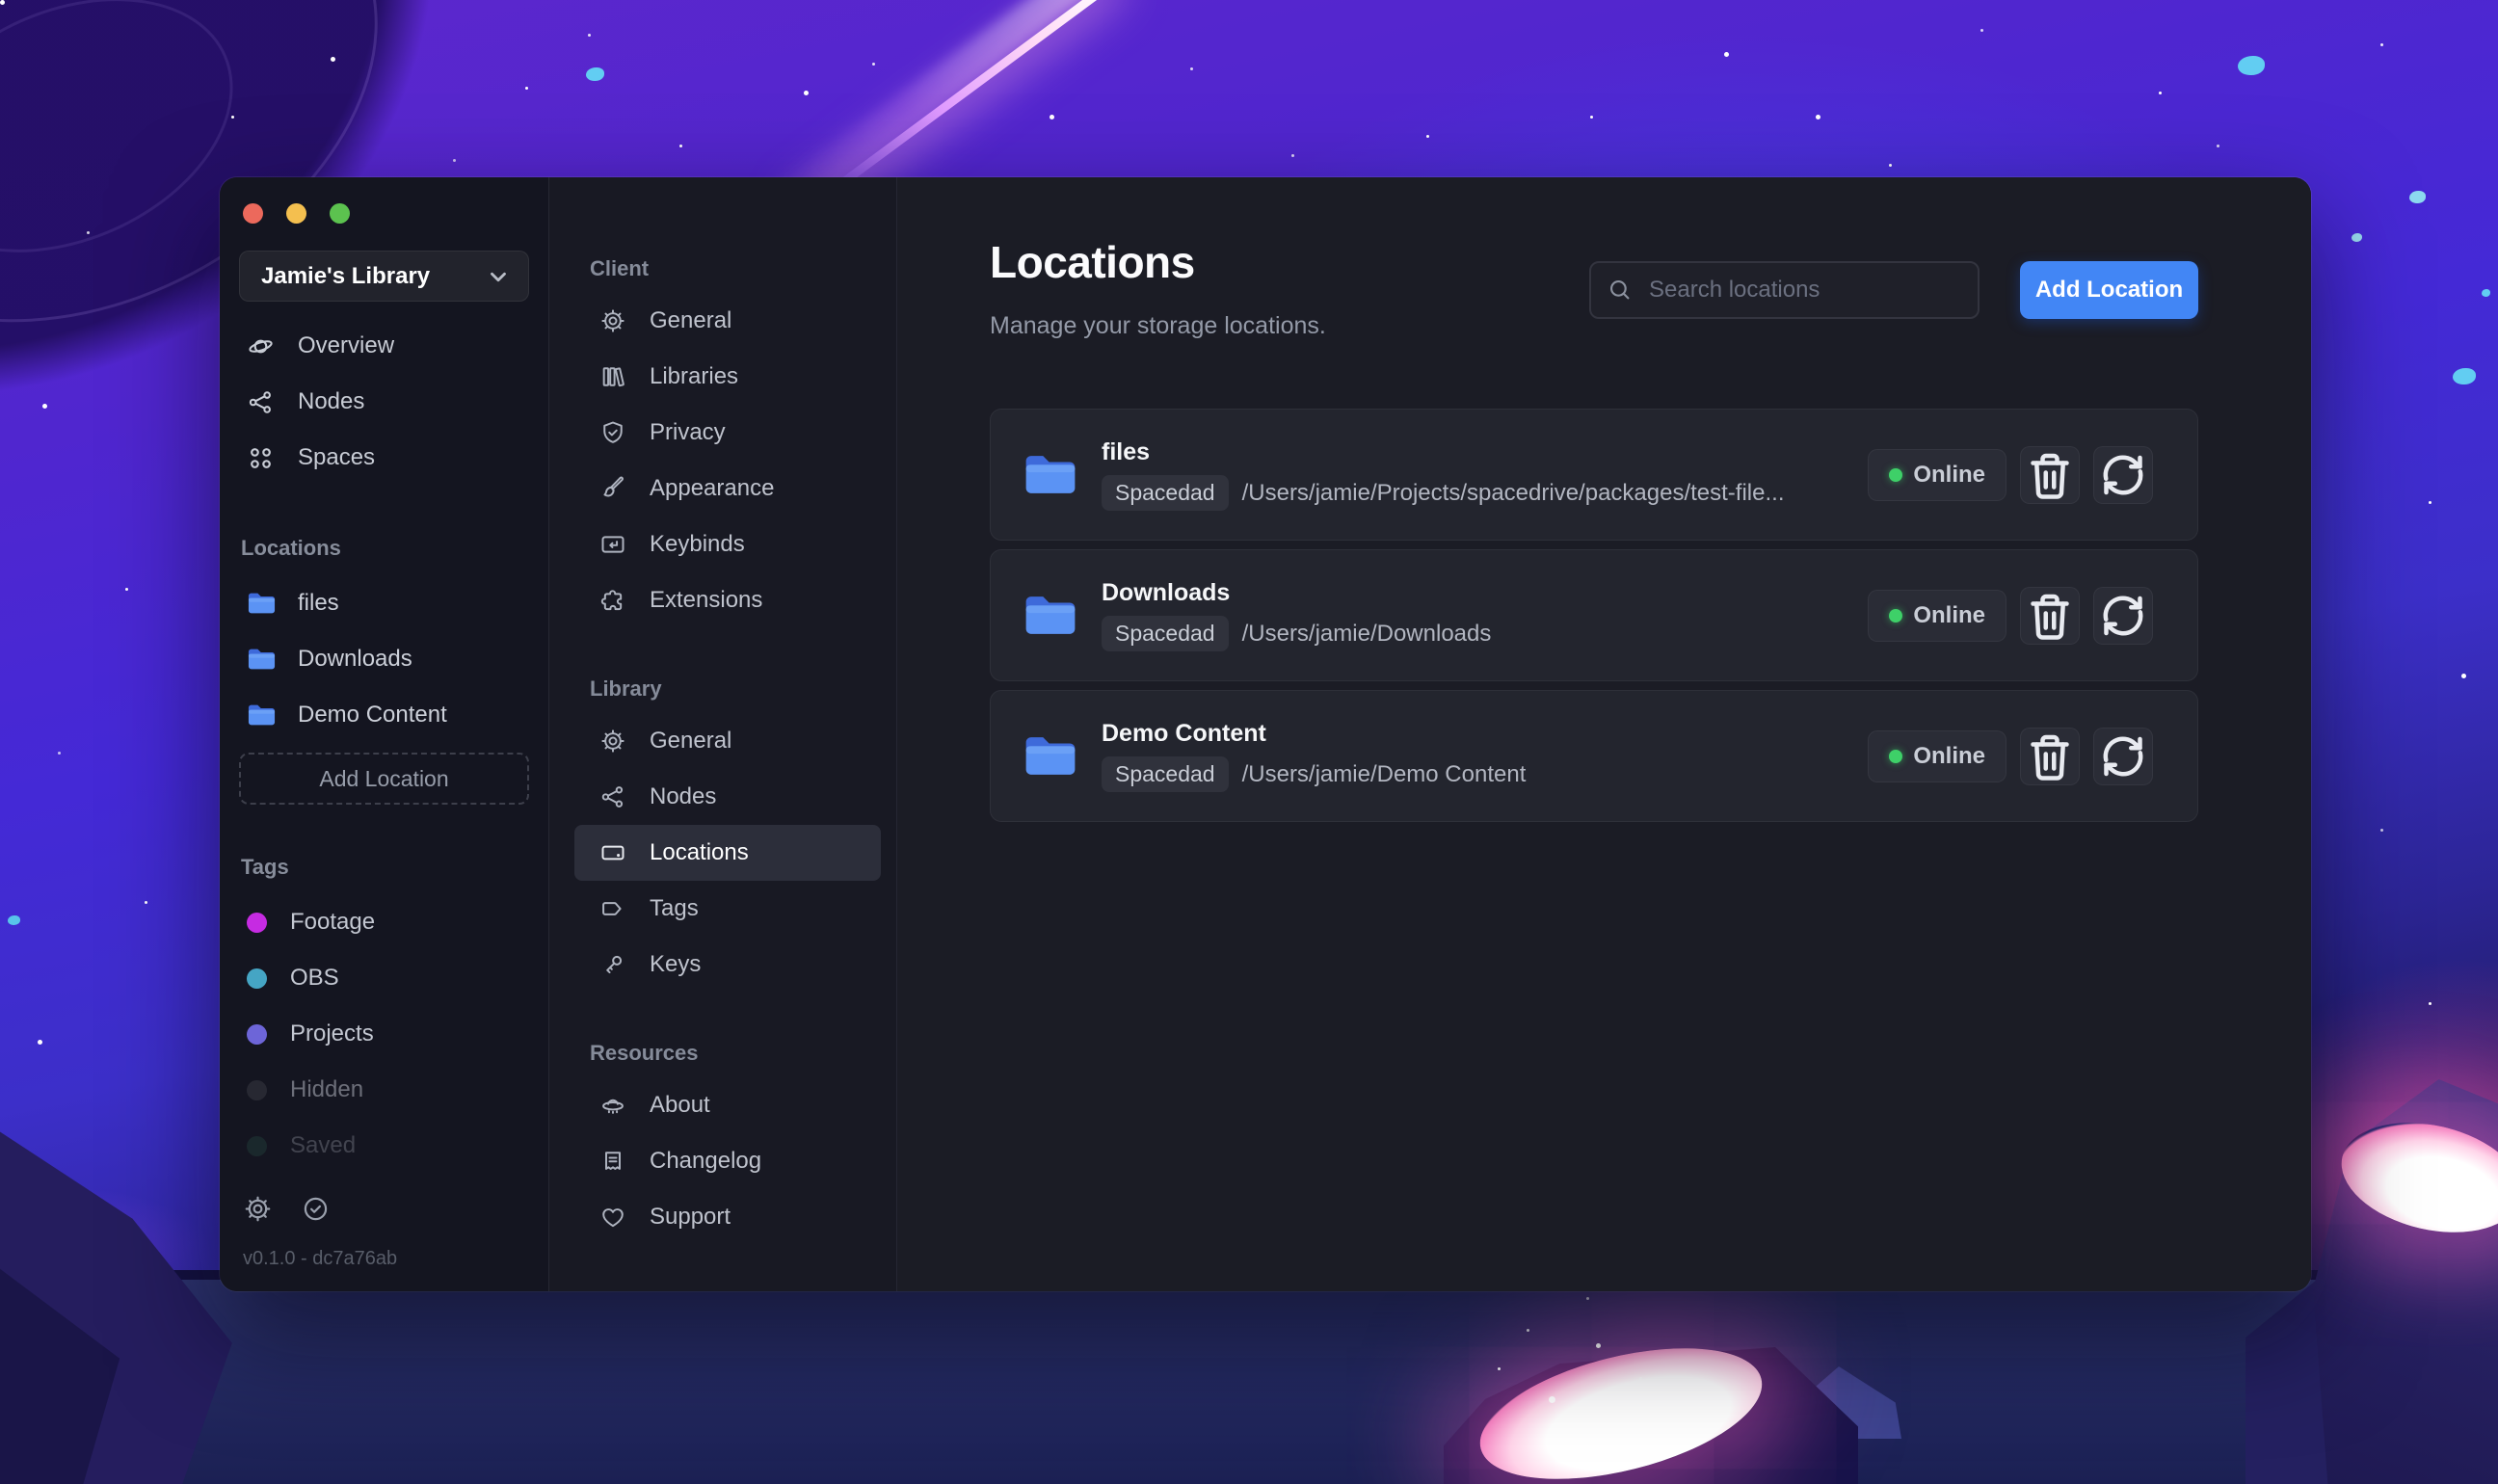 This screenshot has height=1484, width=2498. I want to click on tag-item-saved: Saved, so click(384, 1146).